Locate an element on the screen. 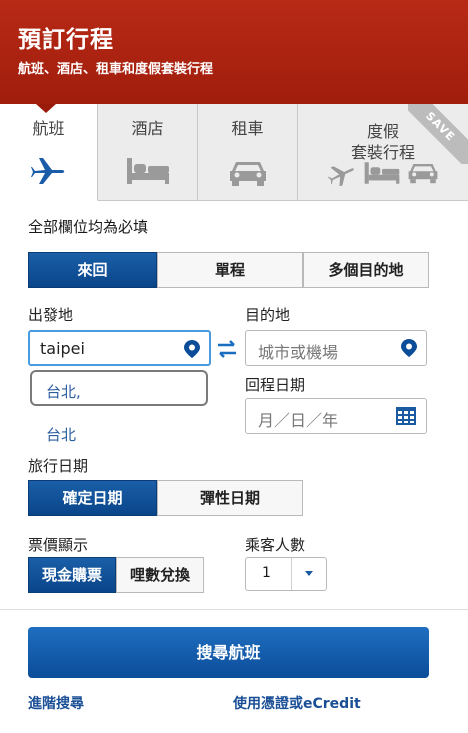 The width and height of the screenshot is (468, 733). passengers-value: 1 is located at coordinates (266, 573).